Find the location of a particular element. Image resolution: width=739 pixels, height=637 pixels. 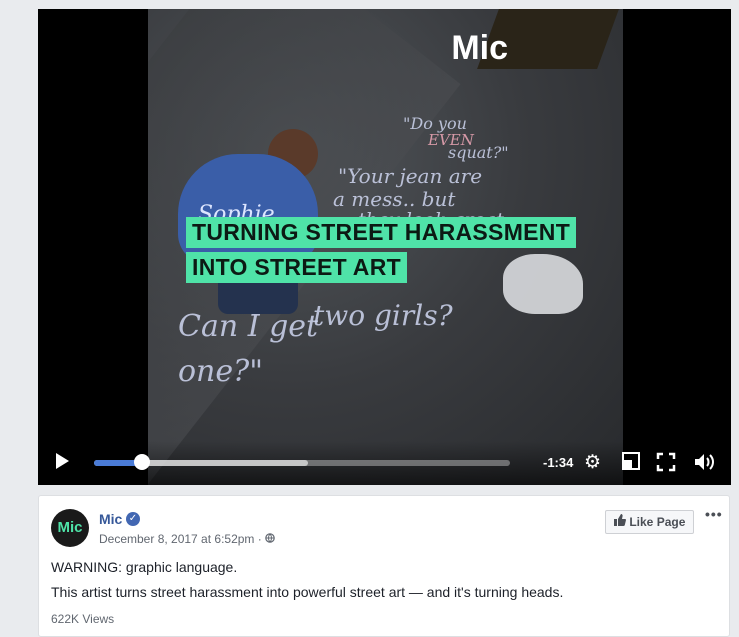

more-options-icon: ••• is located at coordinates (714, 514).